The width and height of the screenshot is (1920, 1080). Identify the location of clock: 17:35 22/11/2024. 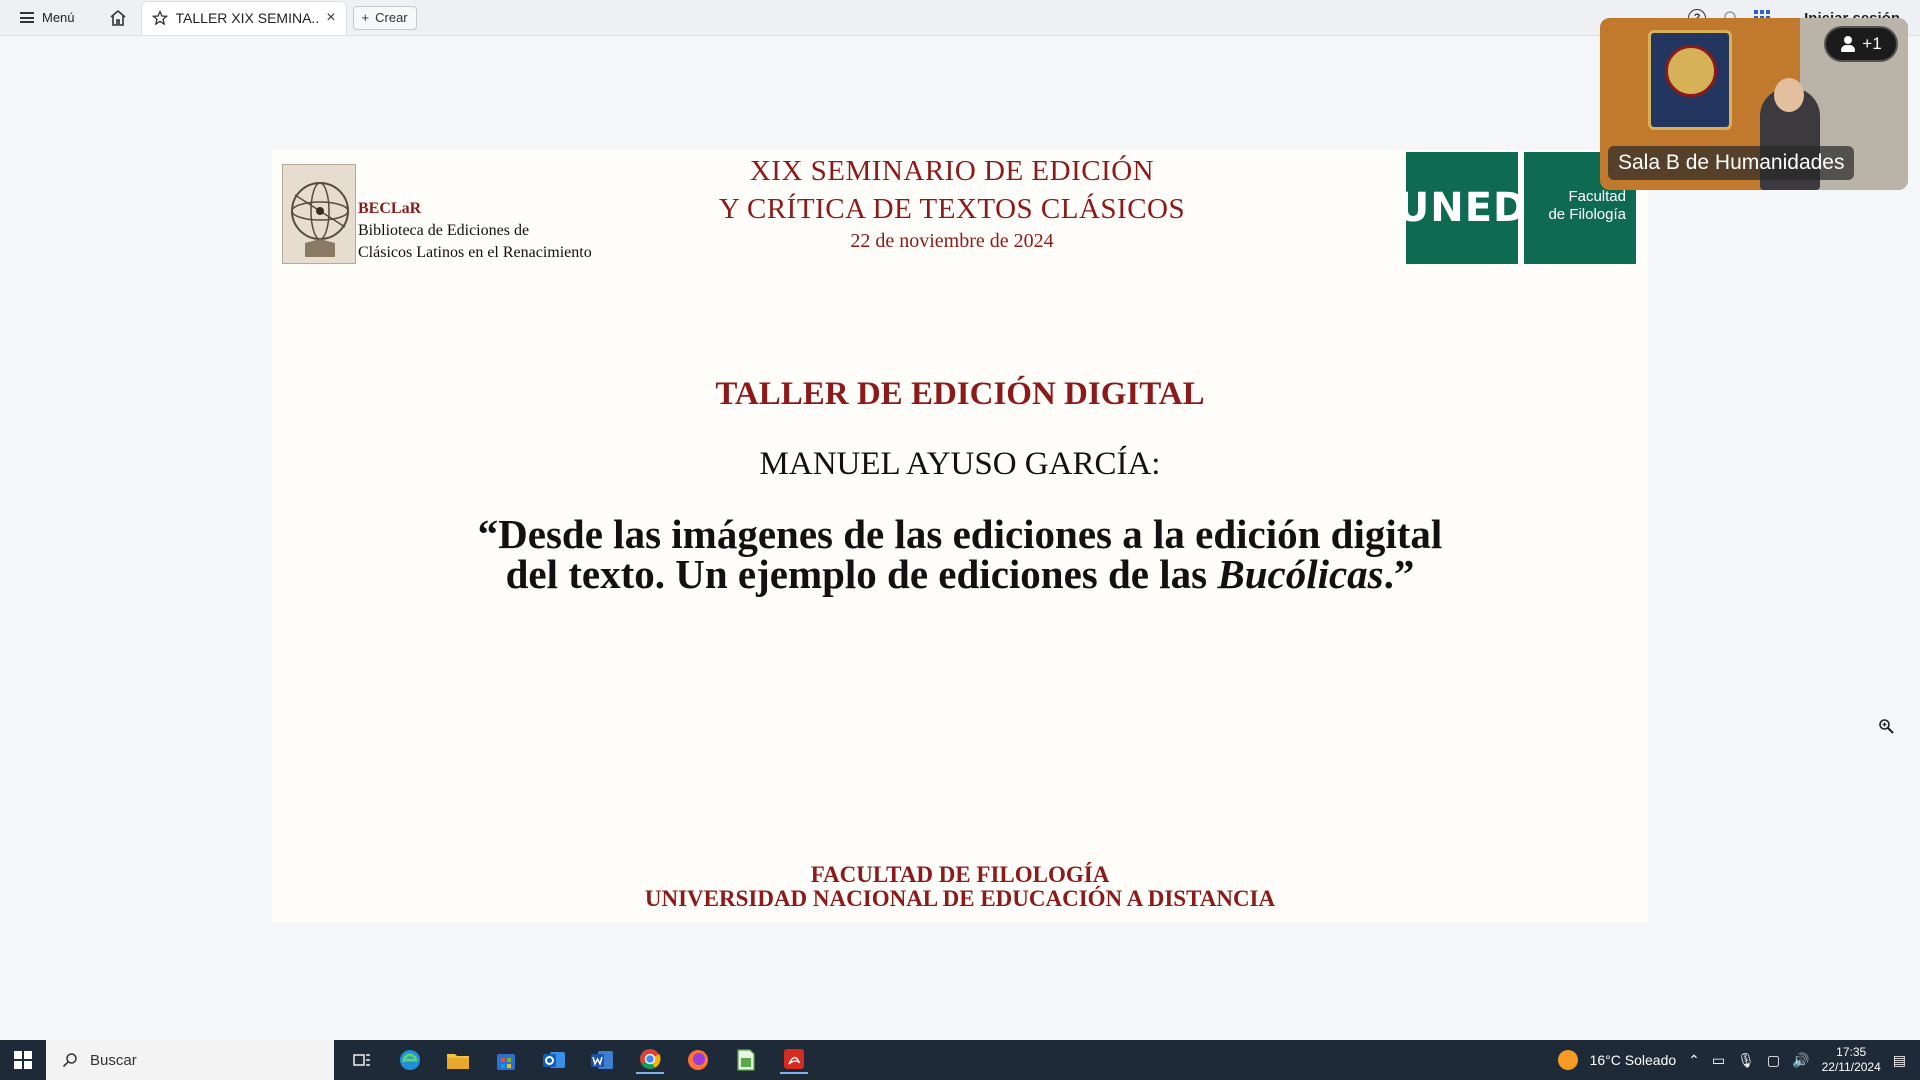
(1851, 1060).